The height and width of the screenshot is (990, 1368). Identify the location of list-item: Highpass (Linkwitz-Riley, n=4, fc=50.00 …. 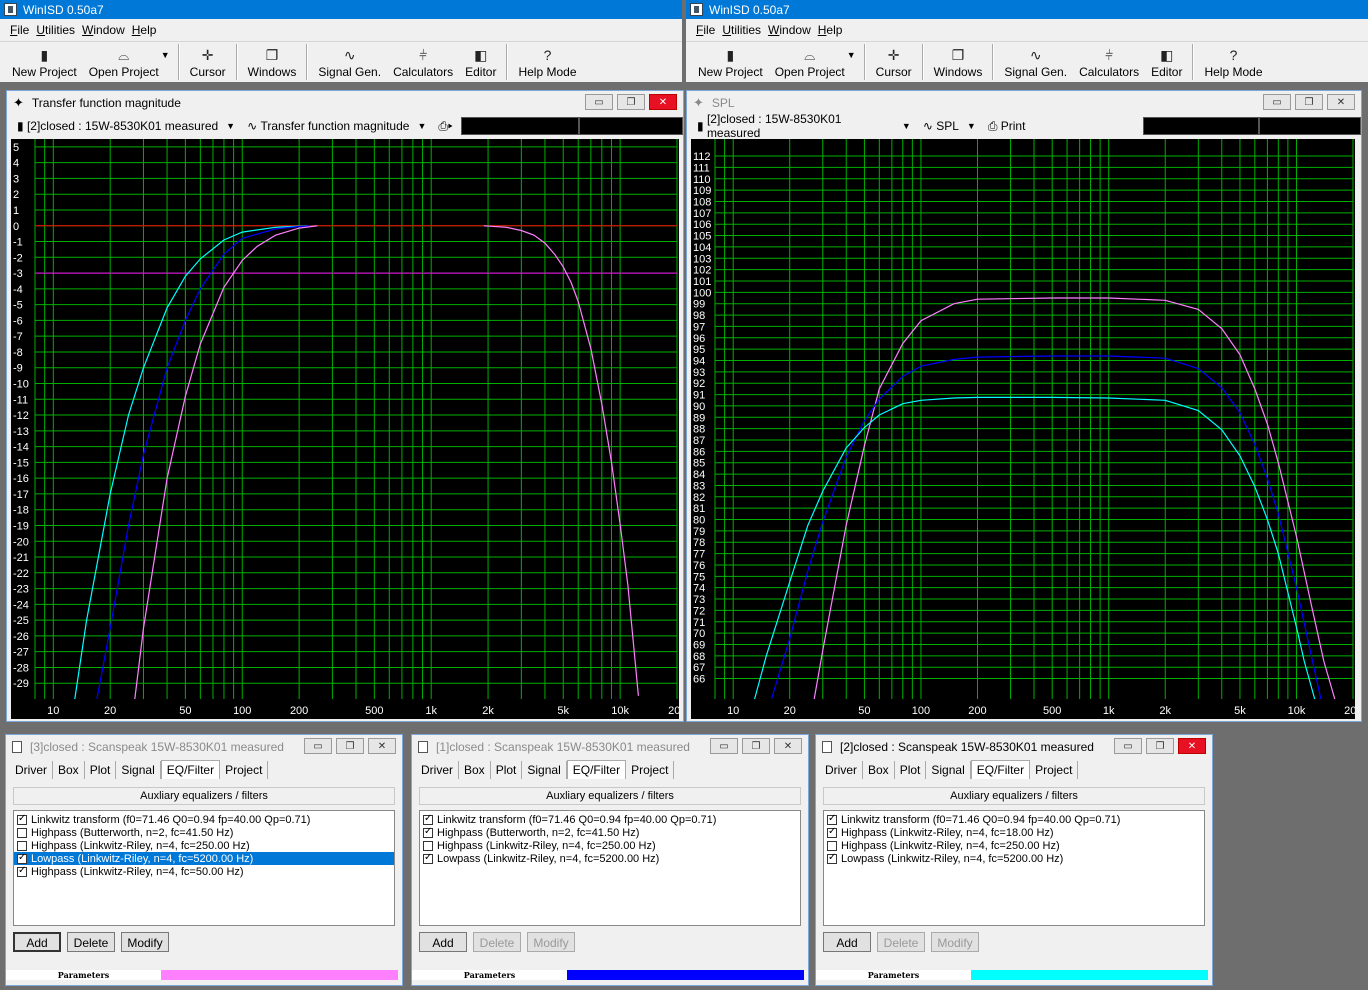
(204, 871).